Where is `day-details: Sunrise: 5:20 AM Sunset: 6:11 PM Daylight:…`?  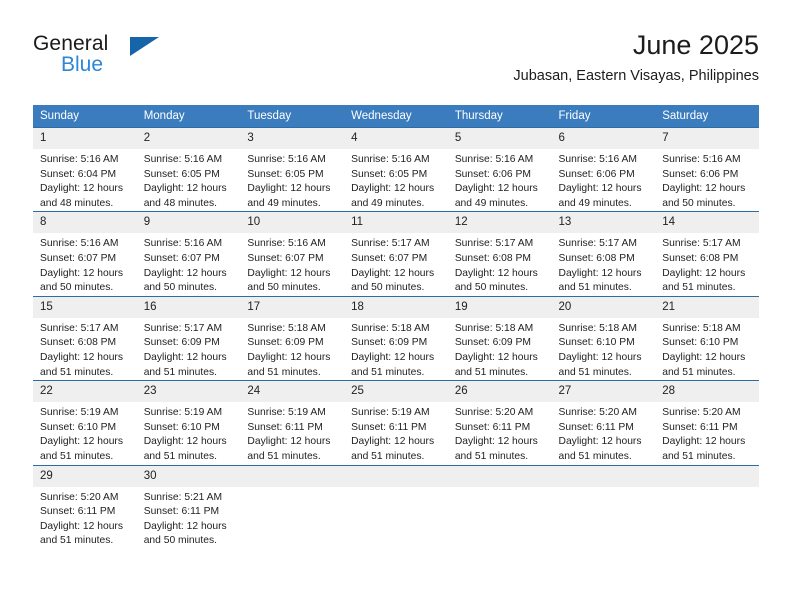 day-details: Sunrise: 5:20 AM Sunset: 6:11 PM Daylight:… is located at coordinates (500, 433).